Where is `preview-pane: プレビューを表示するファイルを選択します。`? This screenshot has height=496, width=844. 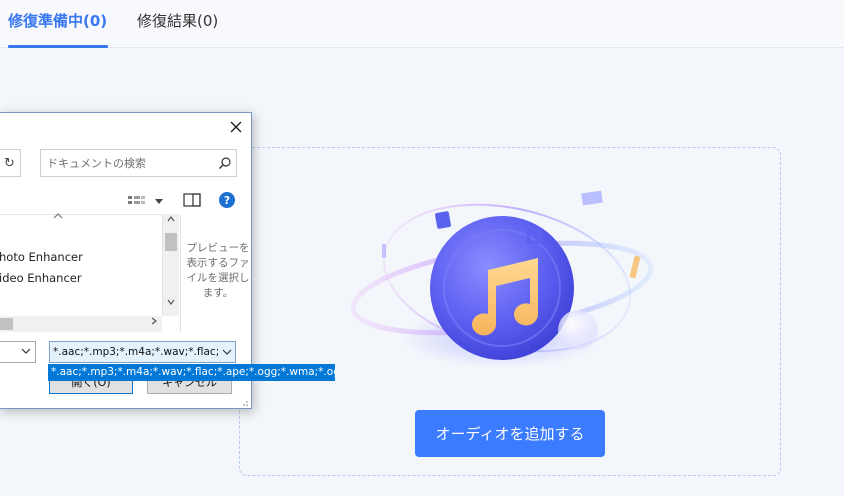 preview-pane: プレビューを表示するファイルを選択します。 is located at coordinates (216, 273).